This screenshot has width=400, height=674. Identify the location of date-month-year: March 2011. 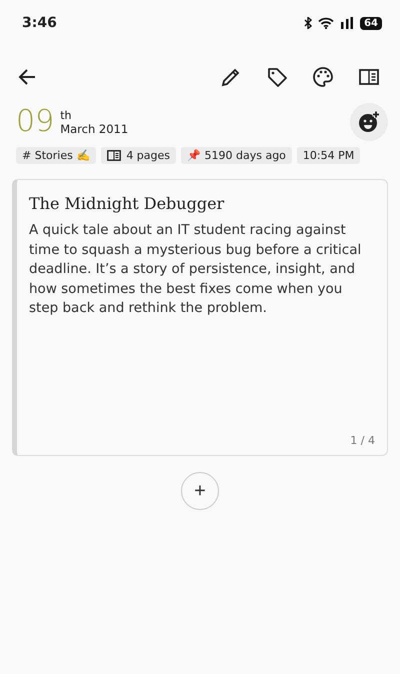
(94, 129).